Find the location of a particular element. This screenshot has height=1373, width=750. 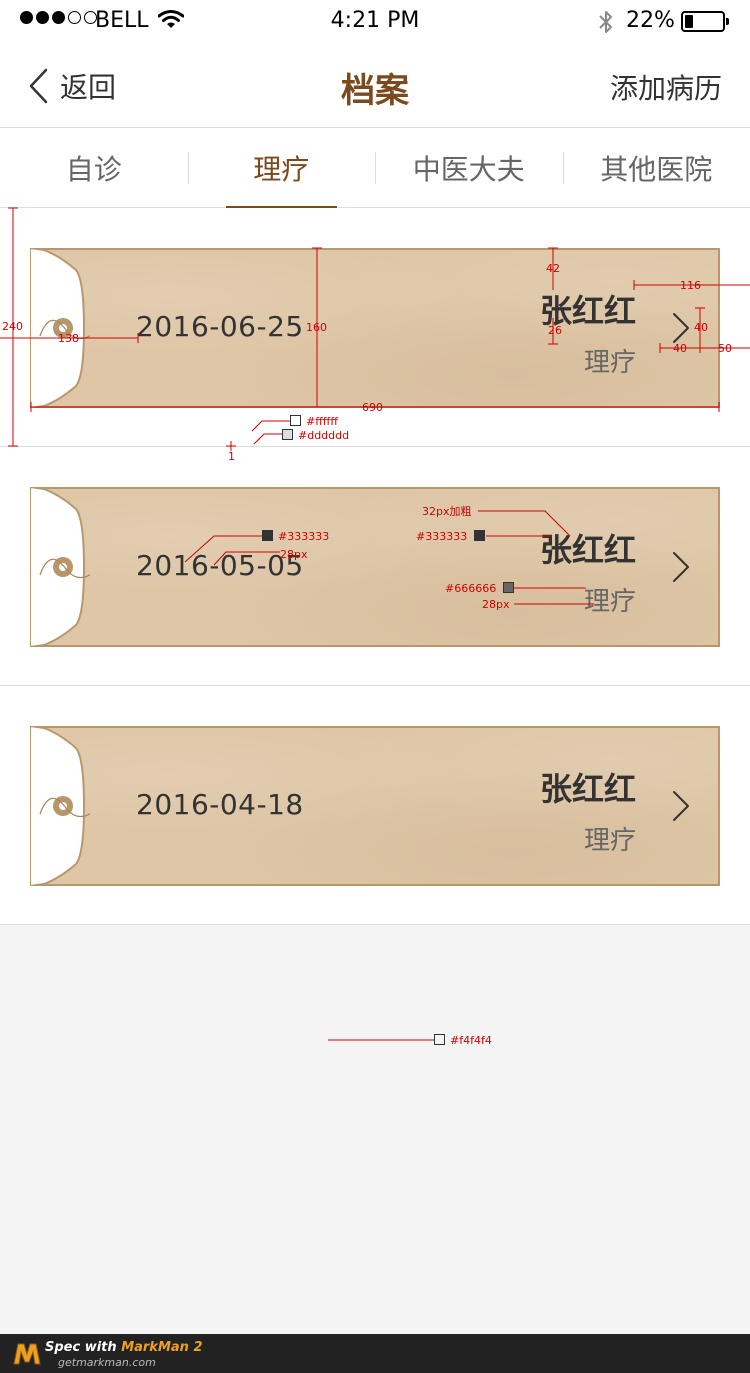

navigation-bar: 返回 档案 添加病历 is located at coordinates (375, 86).